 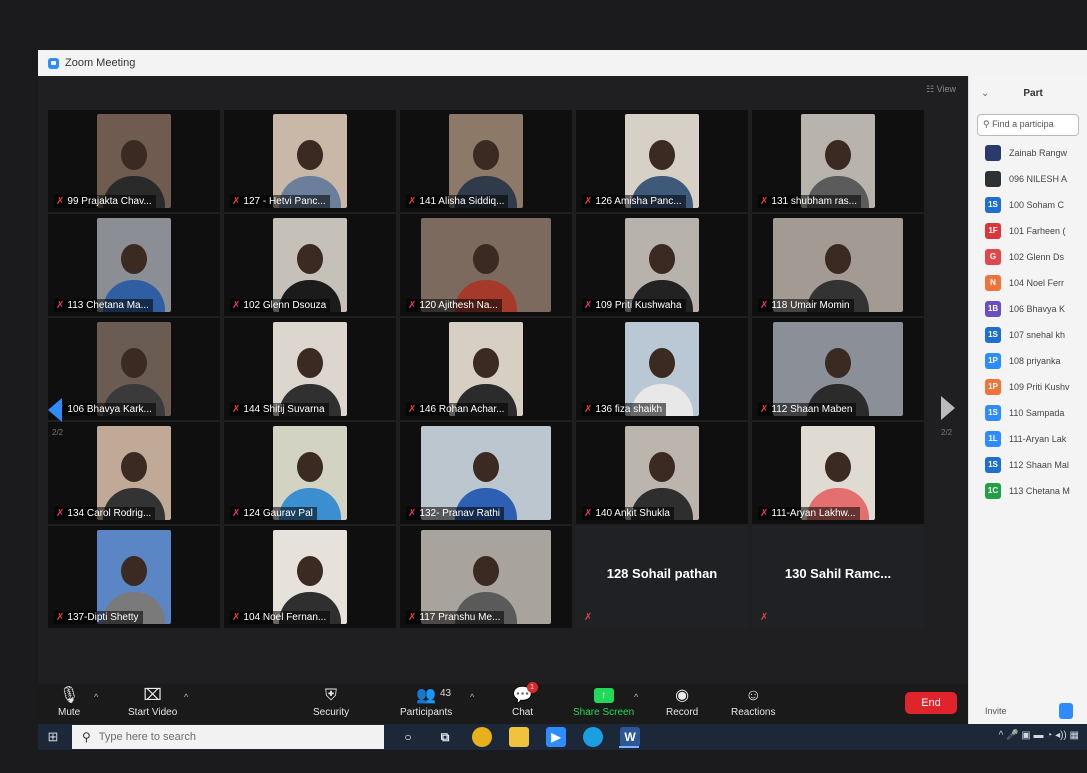 What do you see at coordinates (948, 408) in the screenshot?
I see `next-page-arrow-icon` at bounding box center [948, 408].